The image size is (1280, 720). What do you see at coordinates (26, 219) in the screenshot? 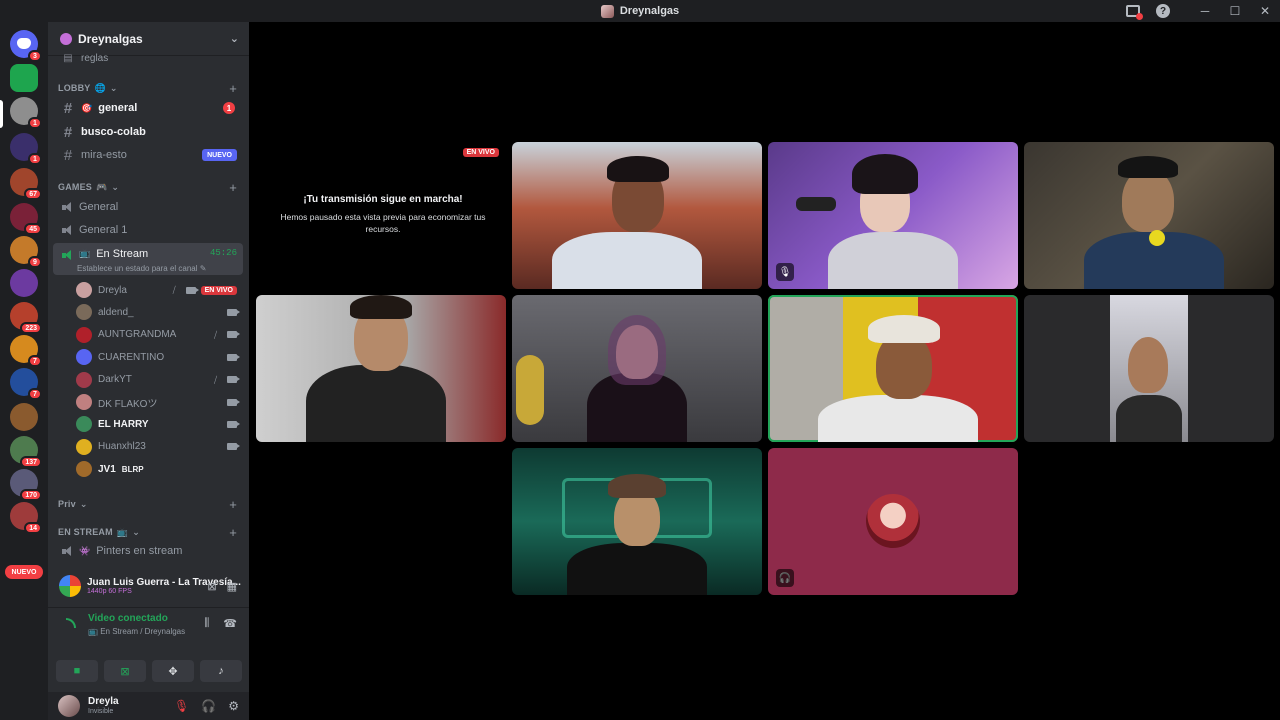
I see `server-6-icon: 45` at bounding box center [26, 219].